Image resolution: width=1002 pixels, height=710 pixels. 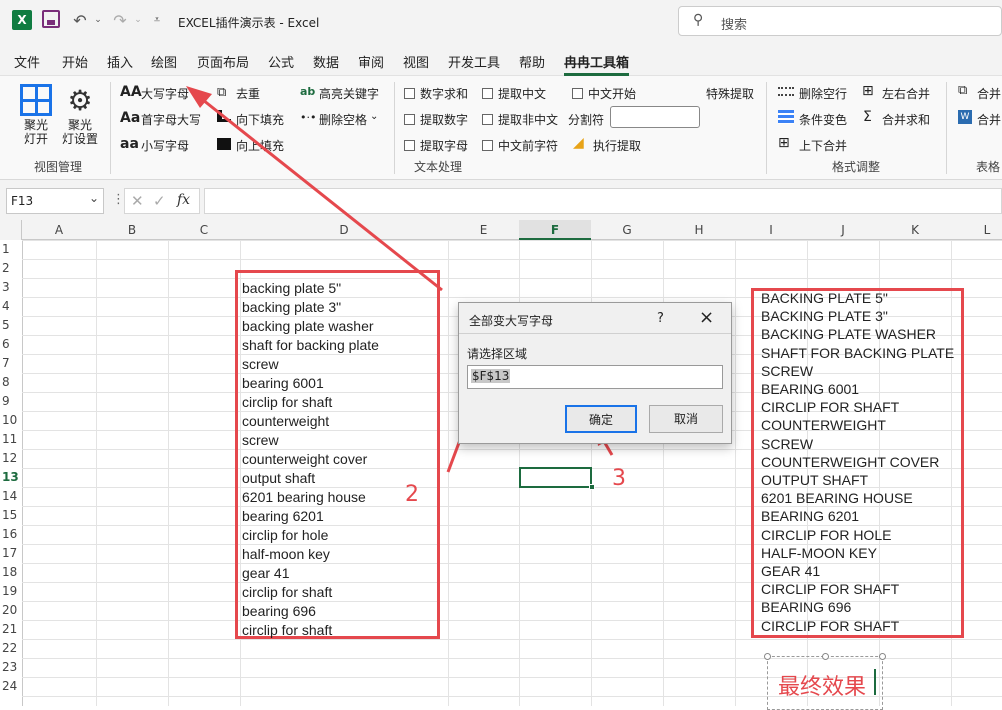 I want to click on range-prompt: 请选择区域, so click(x=497, y=354).